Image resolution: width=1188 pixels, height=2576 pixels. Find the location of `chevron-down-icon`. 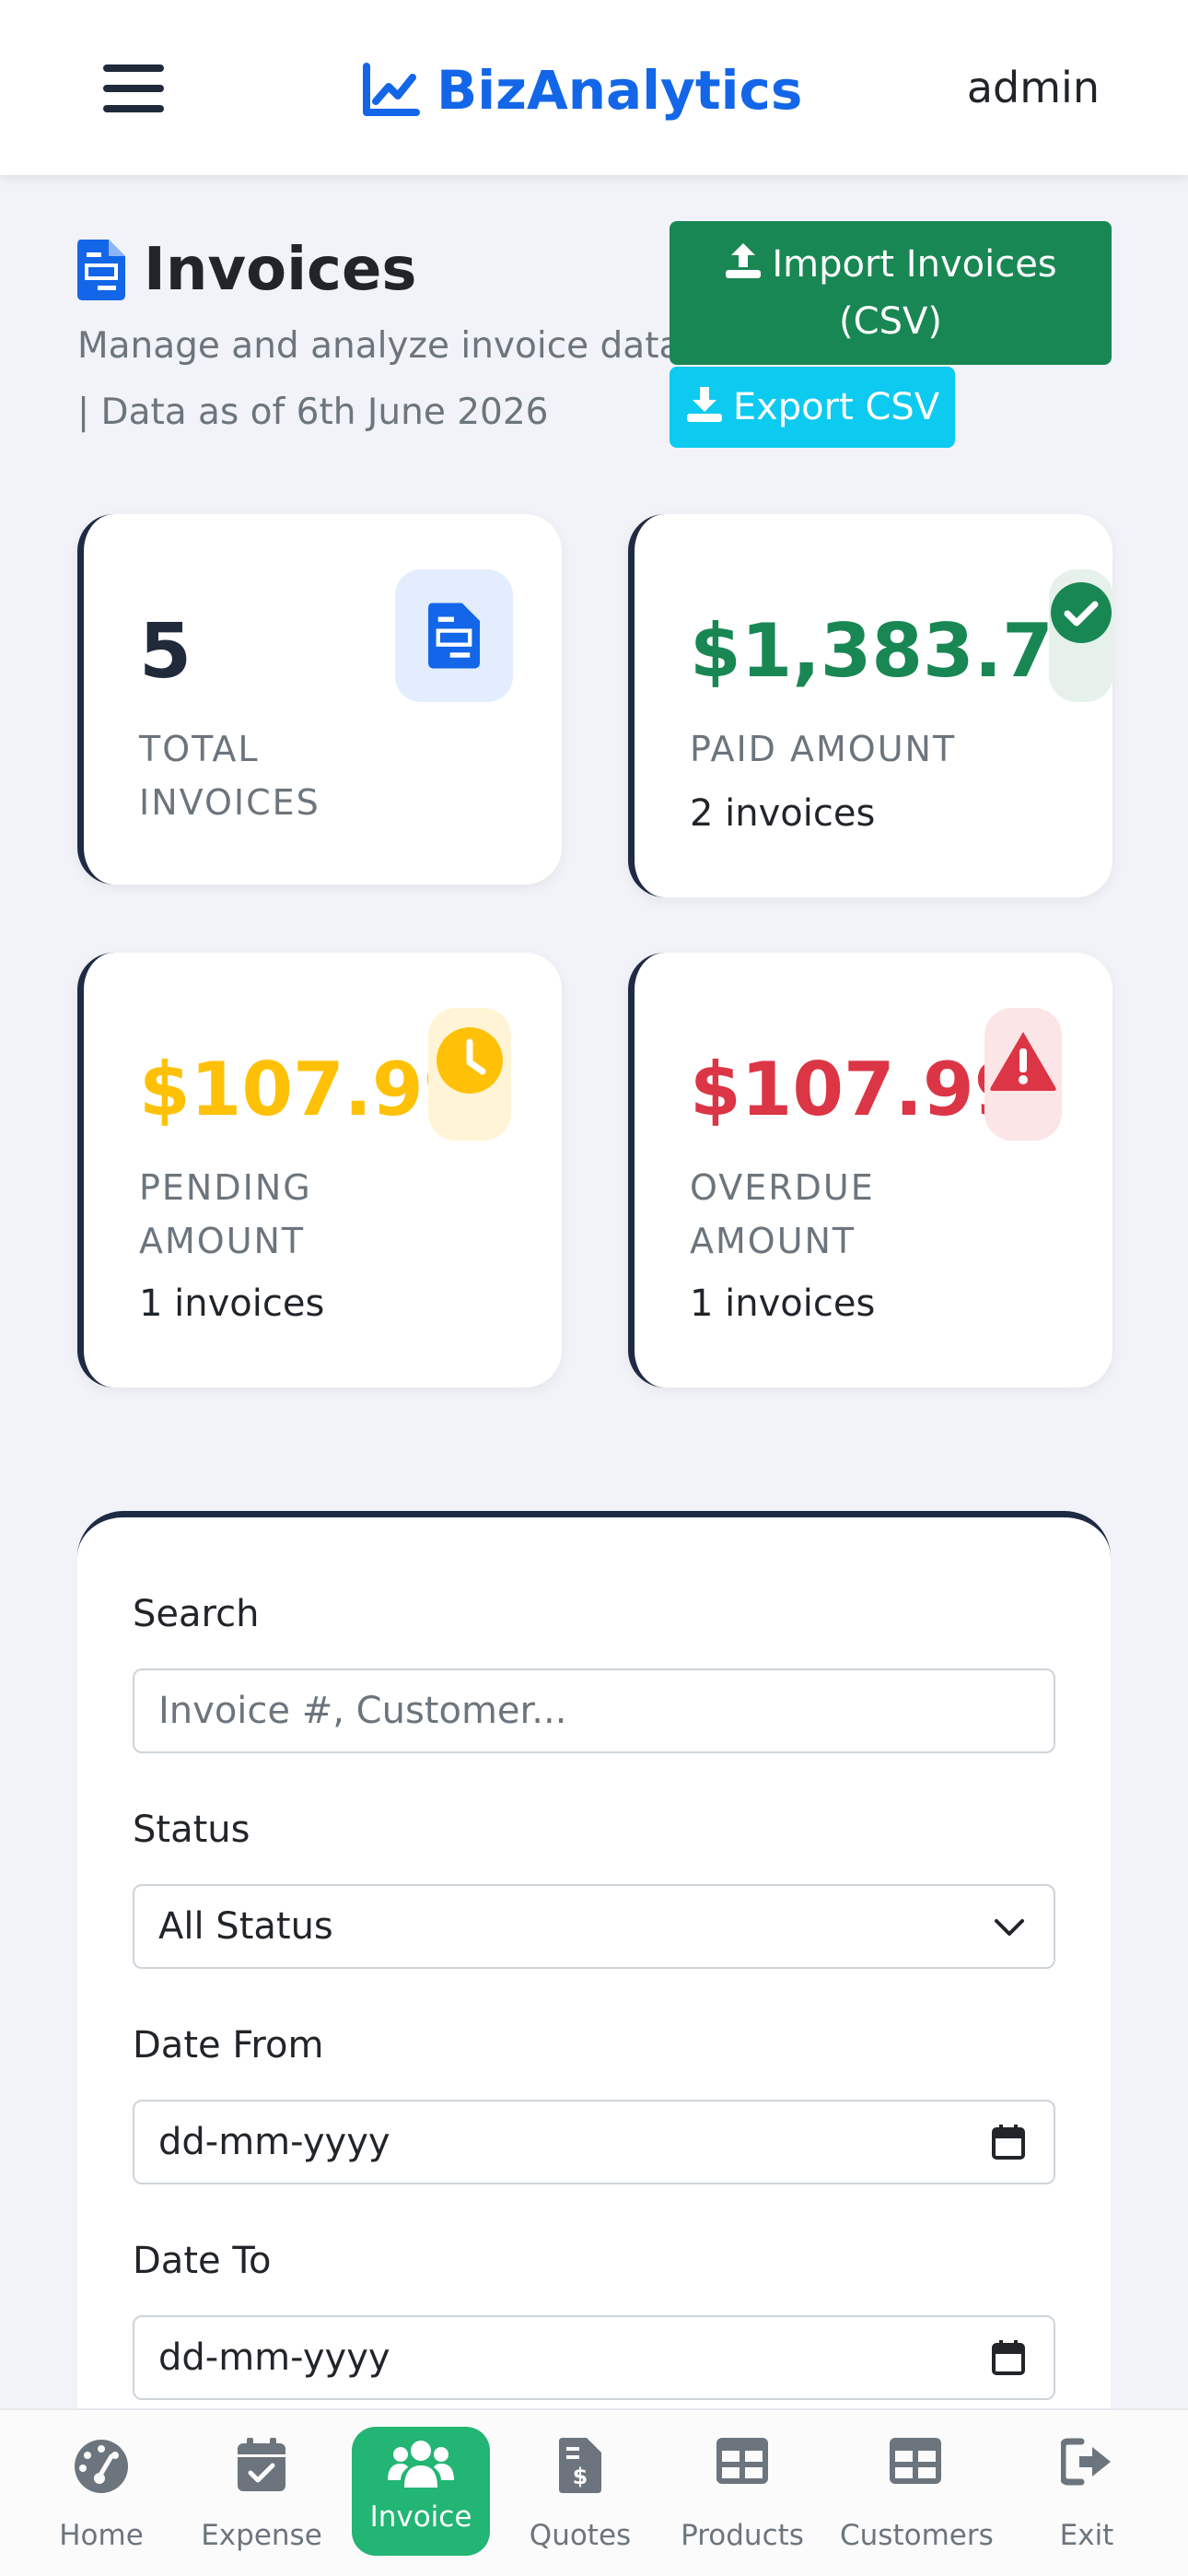

chevron-down-icon is located at coordinates (1010, 1927).